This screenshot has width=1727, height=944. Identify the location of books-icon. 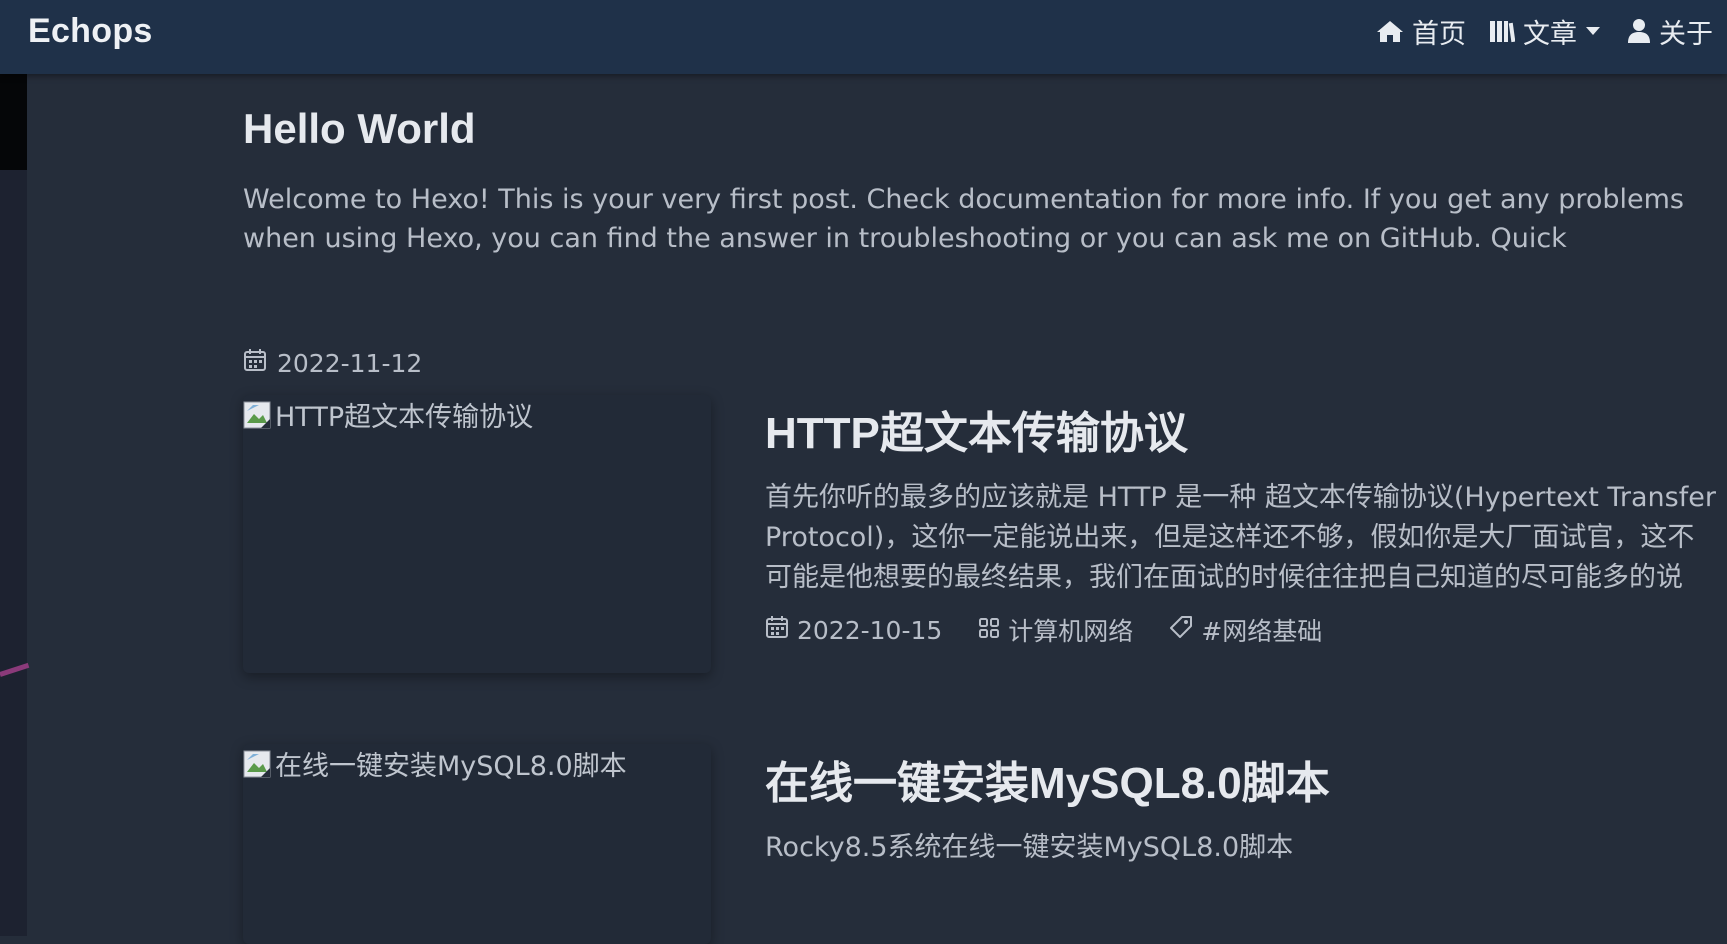
(1502, 31).